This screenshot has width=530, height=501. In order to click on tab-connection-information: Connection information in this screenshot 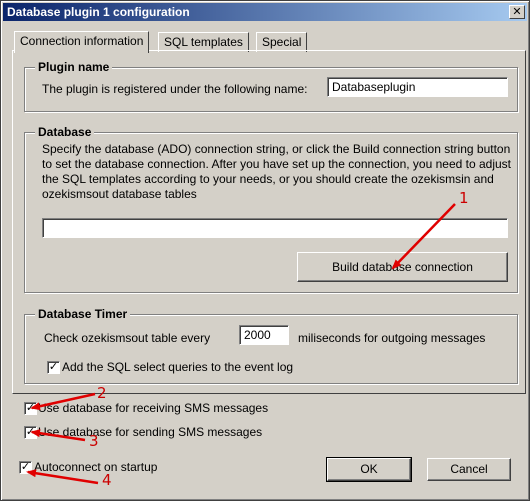, I will do `click(82, 42)`.